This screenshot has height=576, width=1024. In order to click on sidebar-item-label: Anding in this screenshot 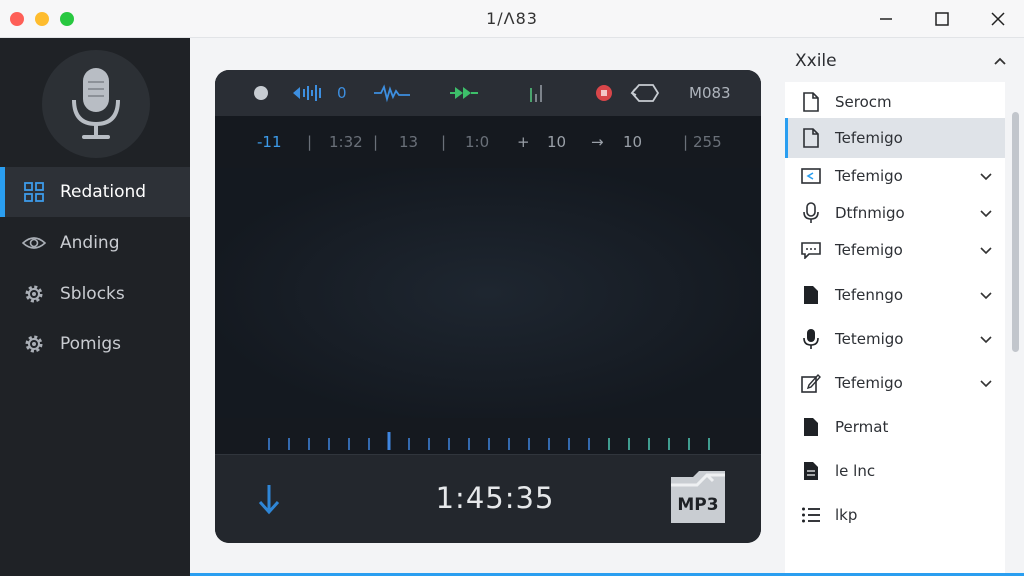, I will do `click(90, 243)`.